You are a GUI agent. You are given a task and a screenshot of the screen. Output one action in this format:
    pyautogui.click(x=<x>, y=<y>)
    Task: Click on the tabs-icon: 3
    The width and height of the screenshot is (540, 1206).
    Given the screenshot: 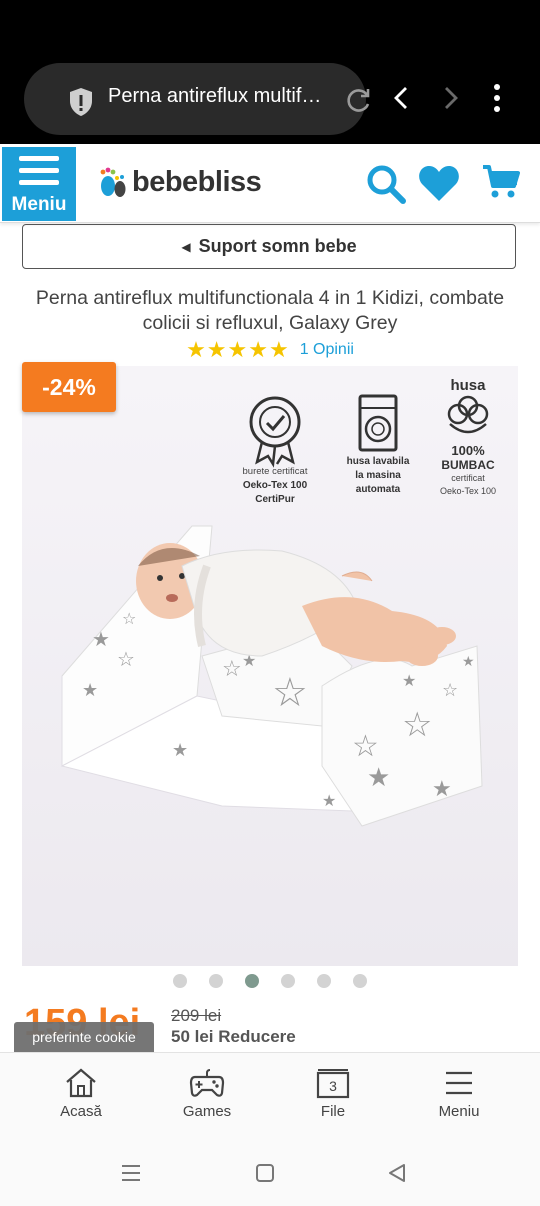 What is the action you would take?
    pyautogui.click(x=333, y=1084)
    